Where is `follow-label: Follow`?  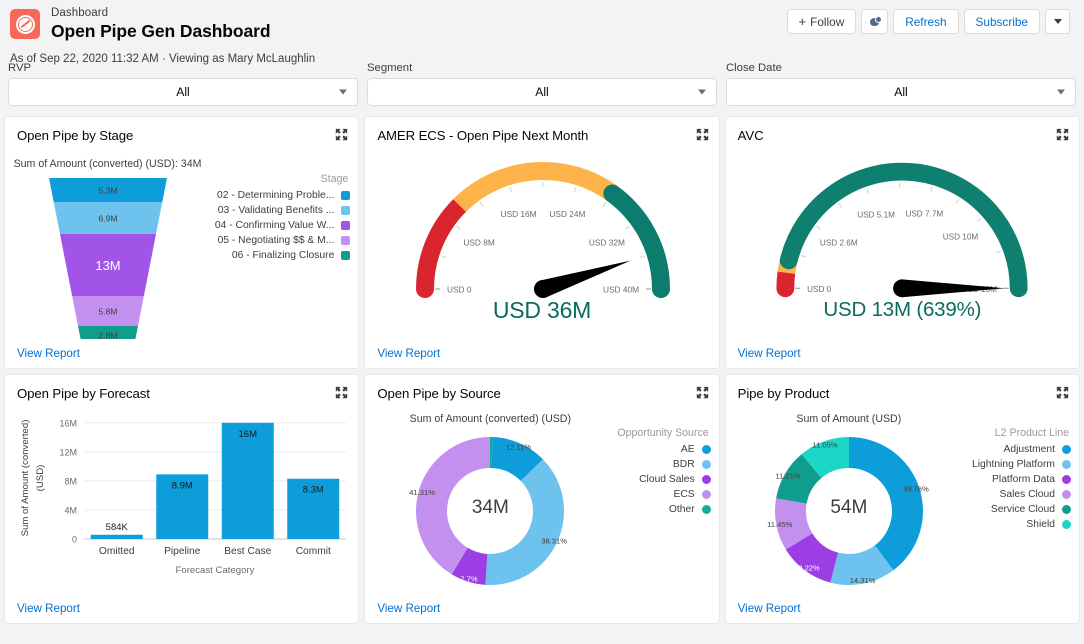 follow-label: Follow is located at coordinates (827, 21).